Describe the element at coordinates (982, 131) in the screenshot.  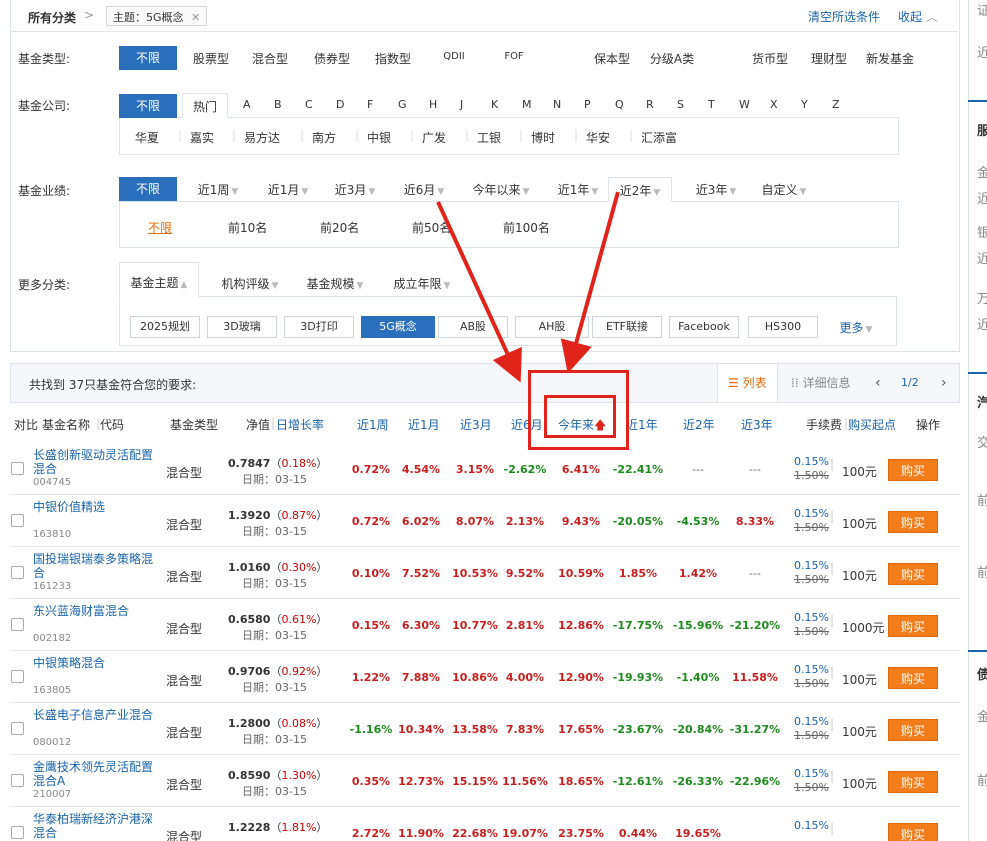
I see `sidebar-text: 服` at that location.